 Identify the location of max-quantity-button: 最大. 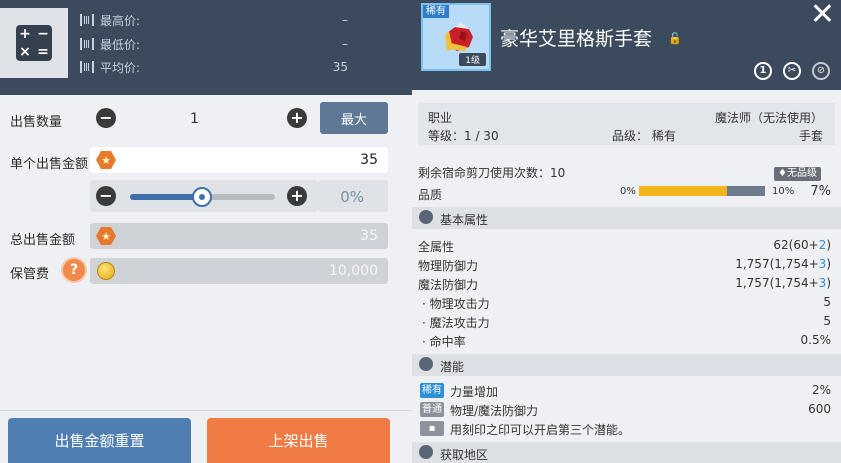
(354, 118).